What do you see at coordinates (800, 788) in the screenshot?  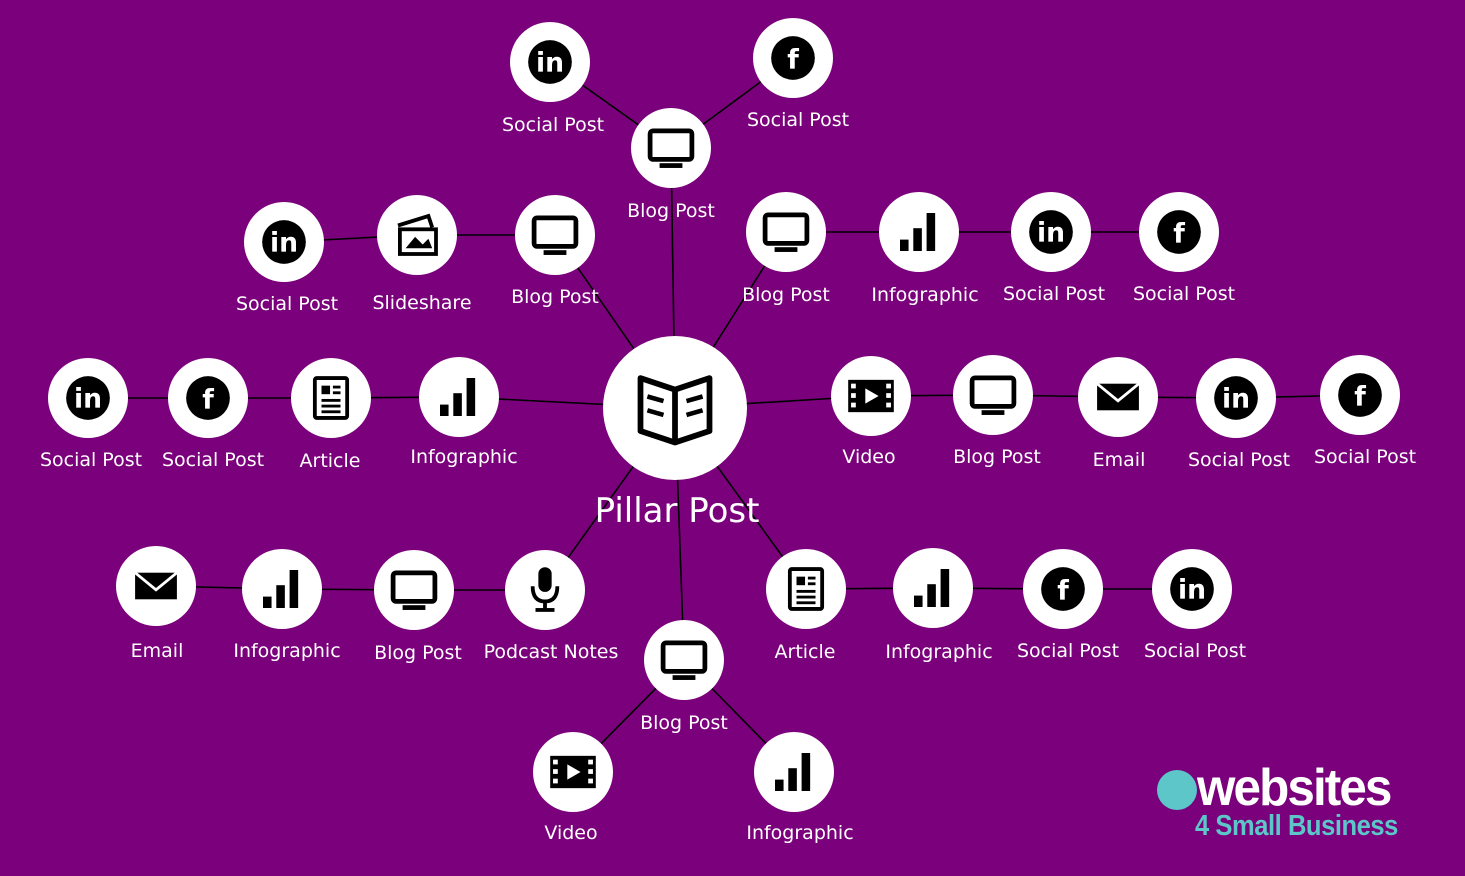 I see `node-info-b: Infographic` at bounding box center [800, 788].